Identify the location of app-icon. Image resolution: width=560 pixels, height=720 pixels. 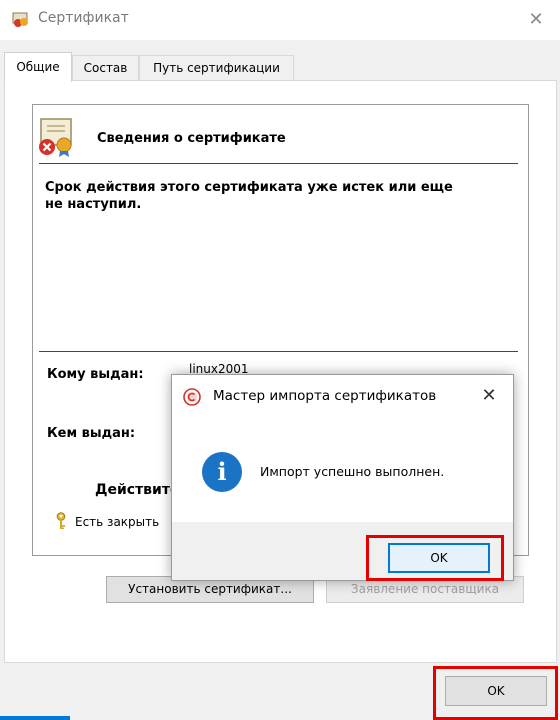
(192, 397).